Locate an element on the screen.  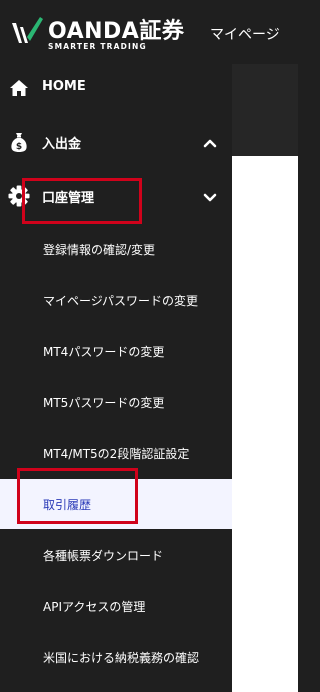
sidebar-subitem-api-access: APIアクセスの管理 is located at coordinates (116, 606).